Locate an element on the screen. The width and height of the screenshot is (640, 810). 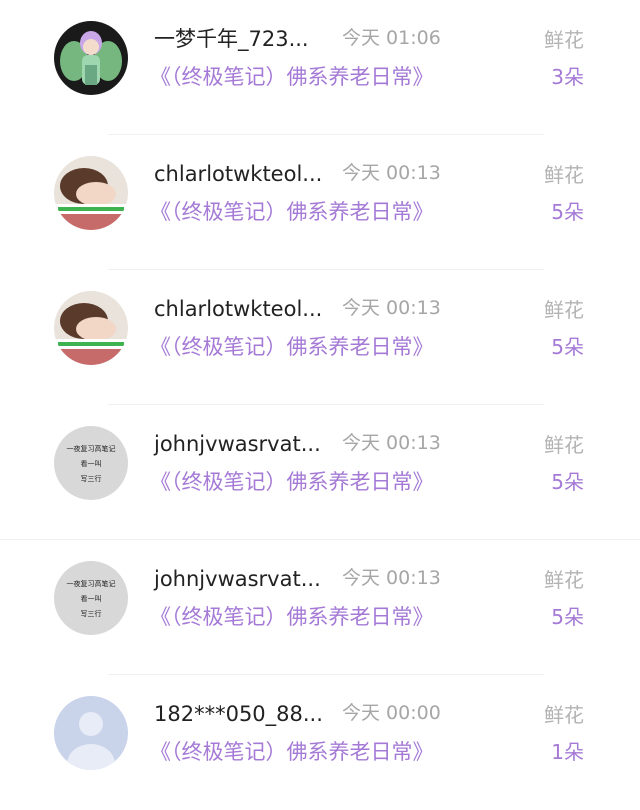
gift-count: 3朵 is located at coordinates (567, 77).